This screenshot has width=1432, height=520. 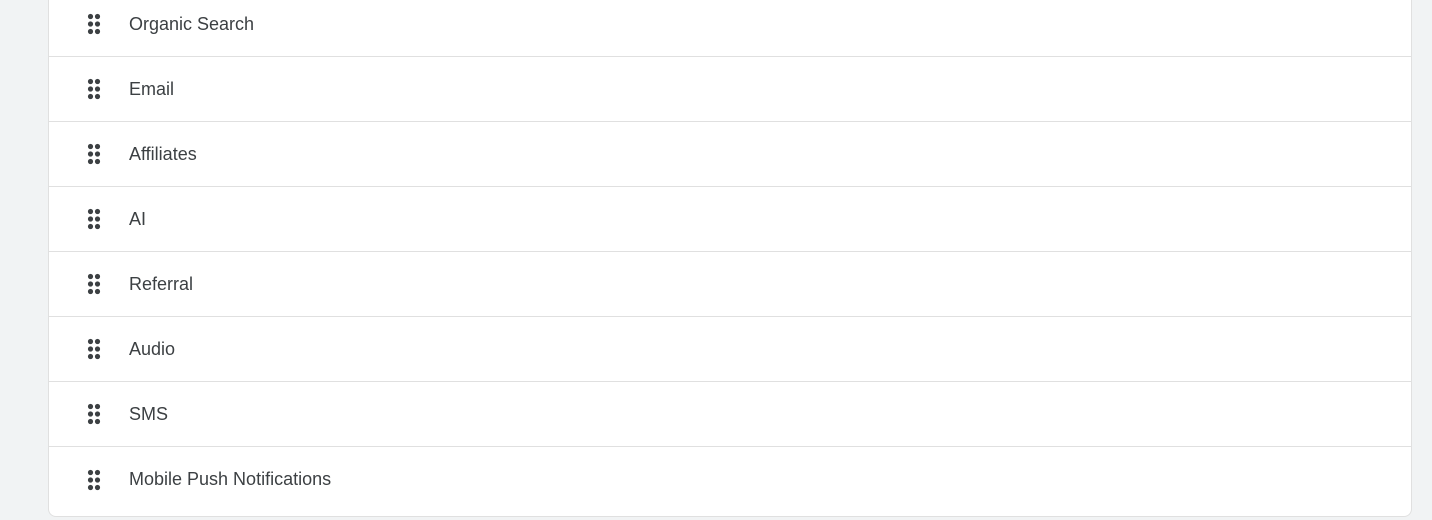 What do you see at coordinates (149, 413) in the screenshot?
I see `channel-label: SMS` at bounding box center [149, 413].